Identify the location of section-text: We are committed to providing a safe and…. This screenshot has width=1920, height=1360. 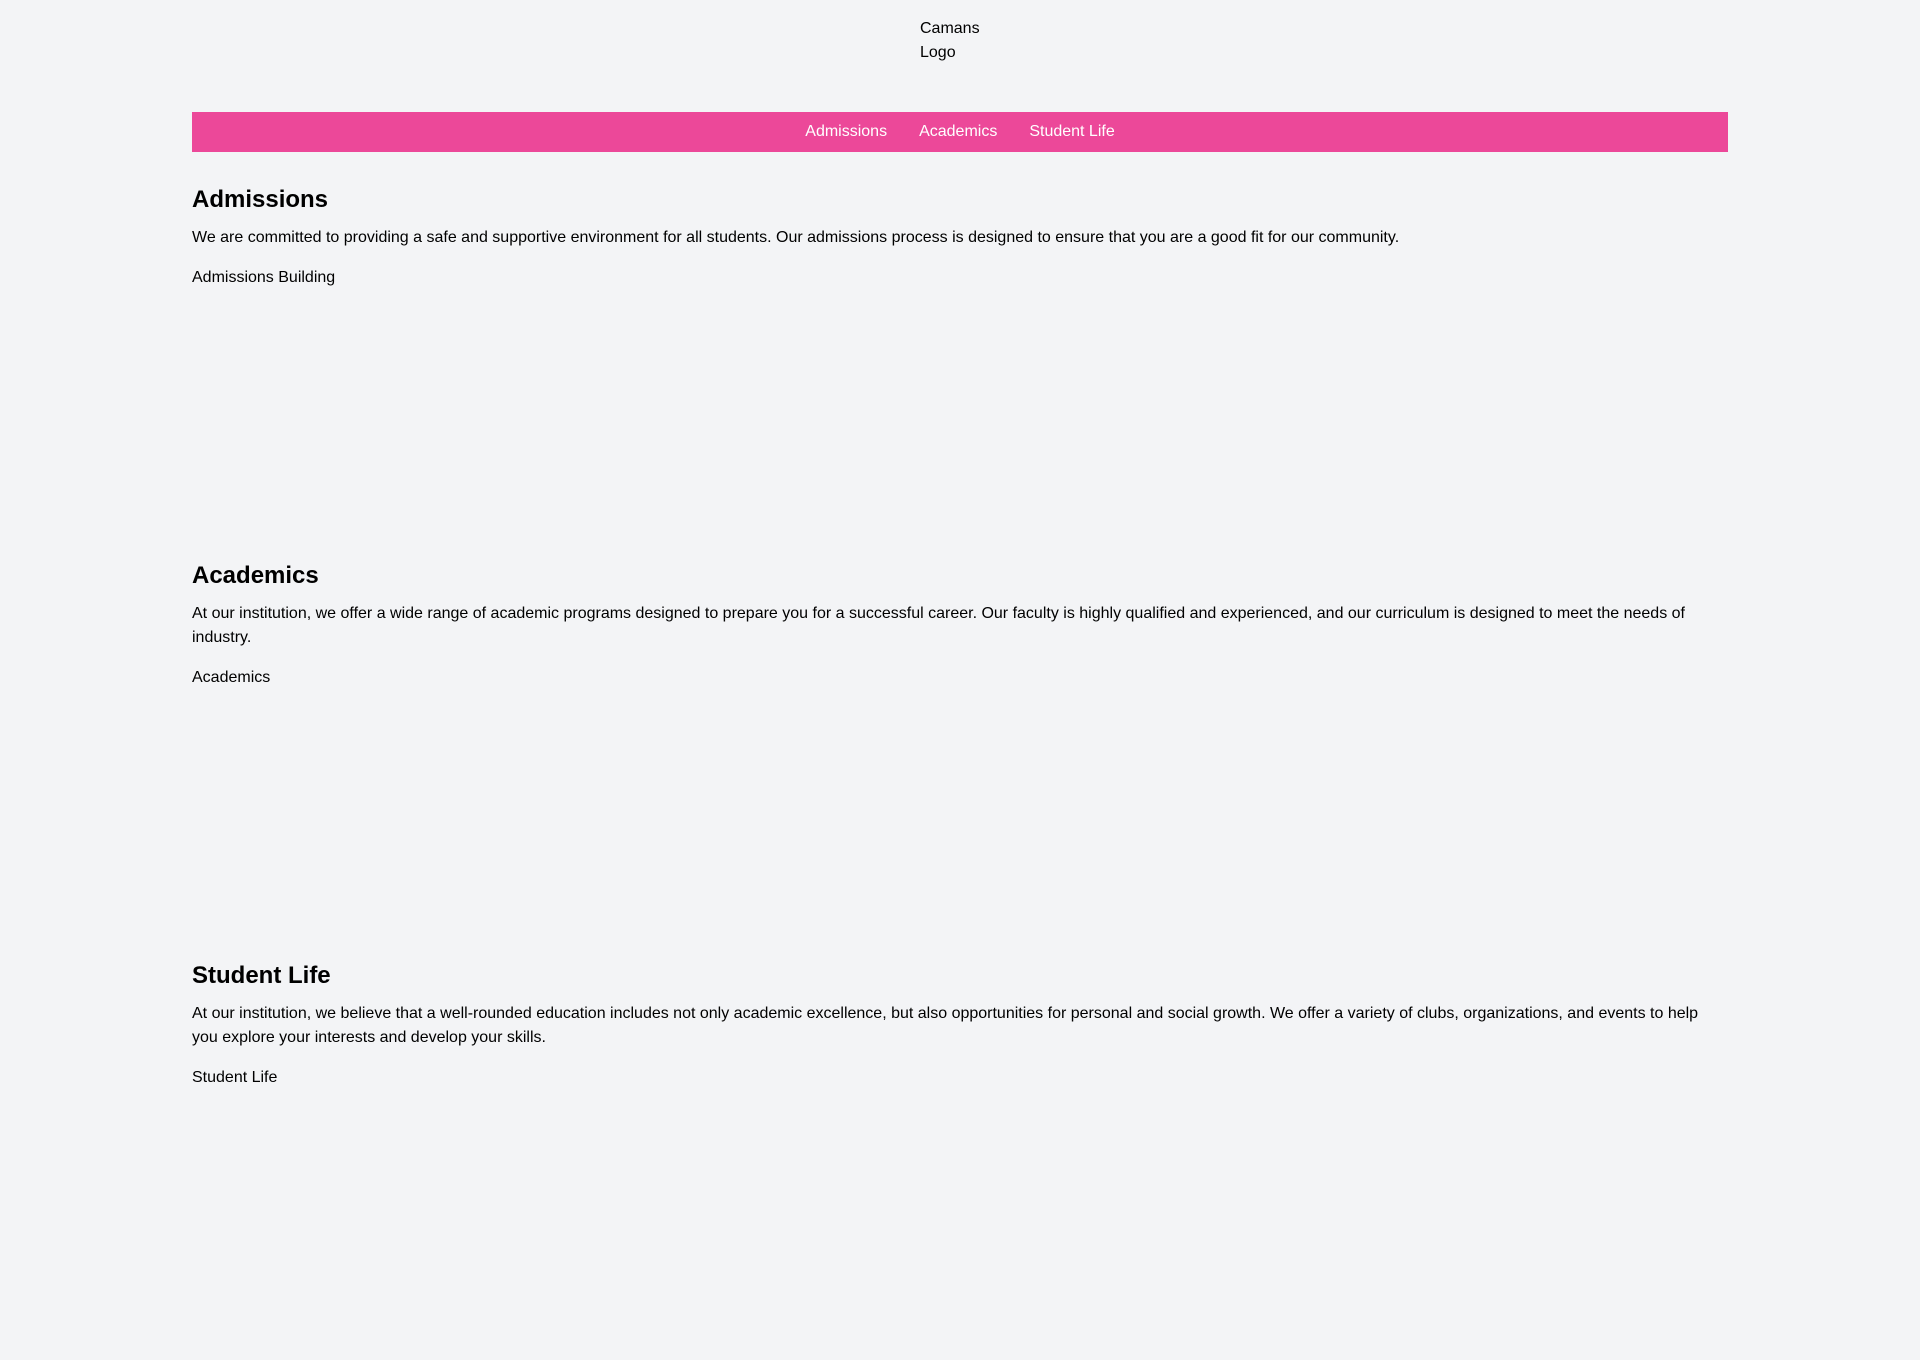
(796, 237).